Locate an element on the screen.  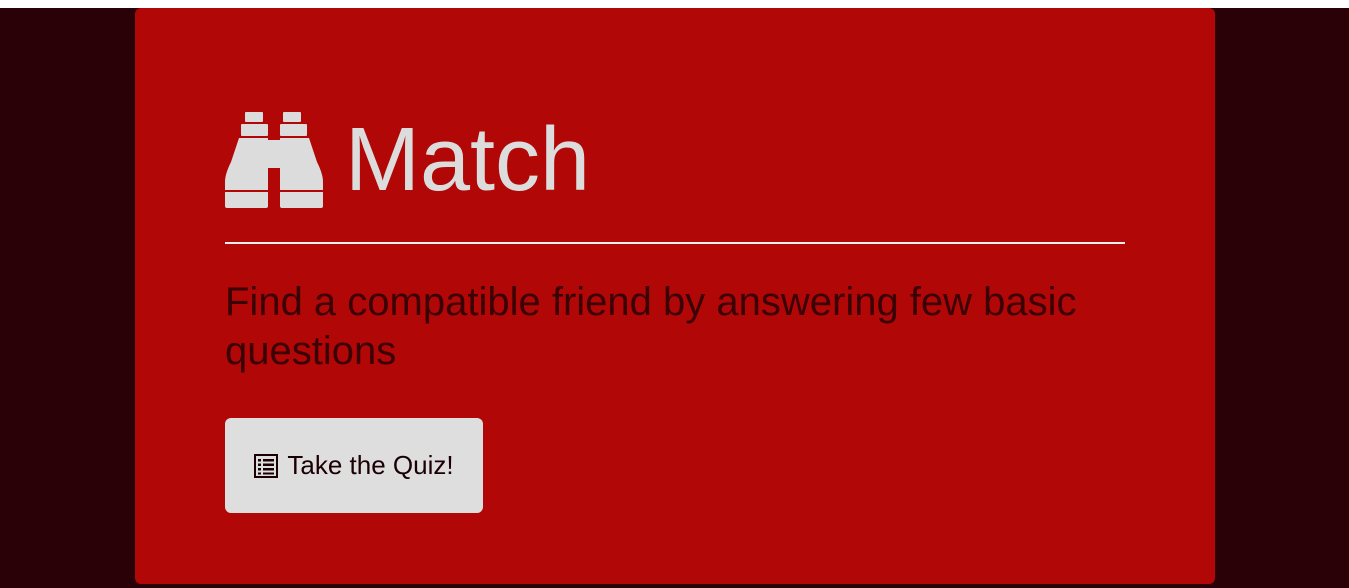
binoculars-icon is located at coordinates (274, 160).